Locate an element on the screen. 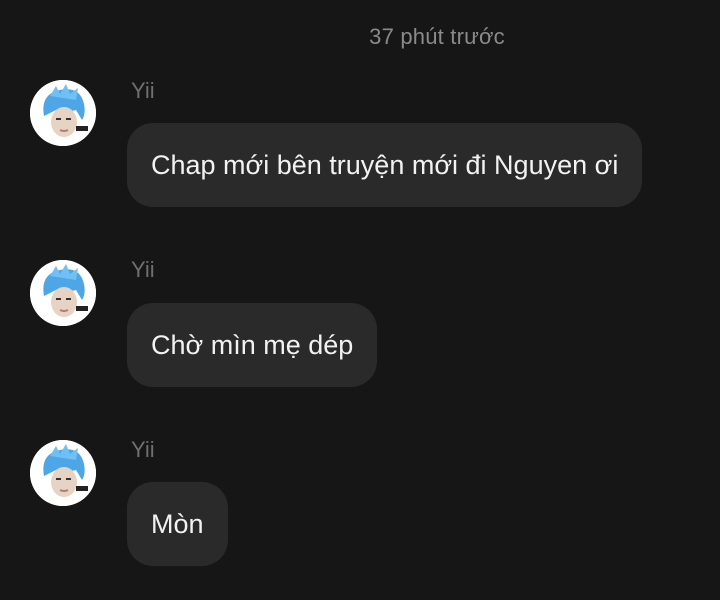  message-bubble: Chờ mìn mẹ dép is located at coordinates (252, 345).